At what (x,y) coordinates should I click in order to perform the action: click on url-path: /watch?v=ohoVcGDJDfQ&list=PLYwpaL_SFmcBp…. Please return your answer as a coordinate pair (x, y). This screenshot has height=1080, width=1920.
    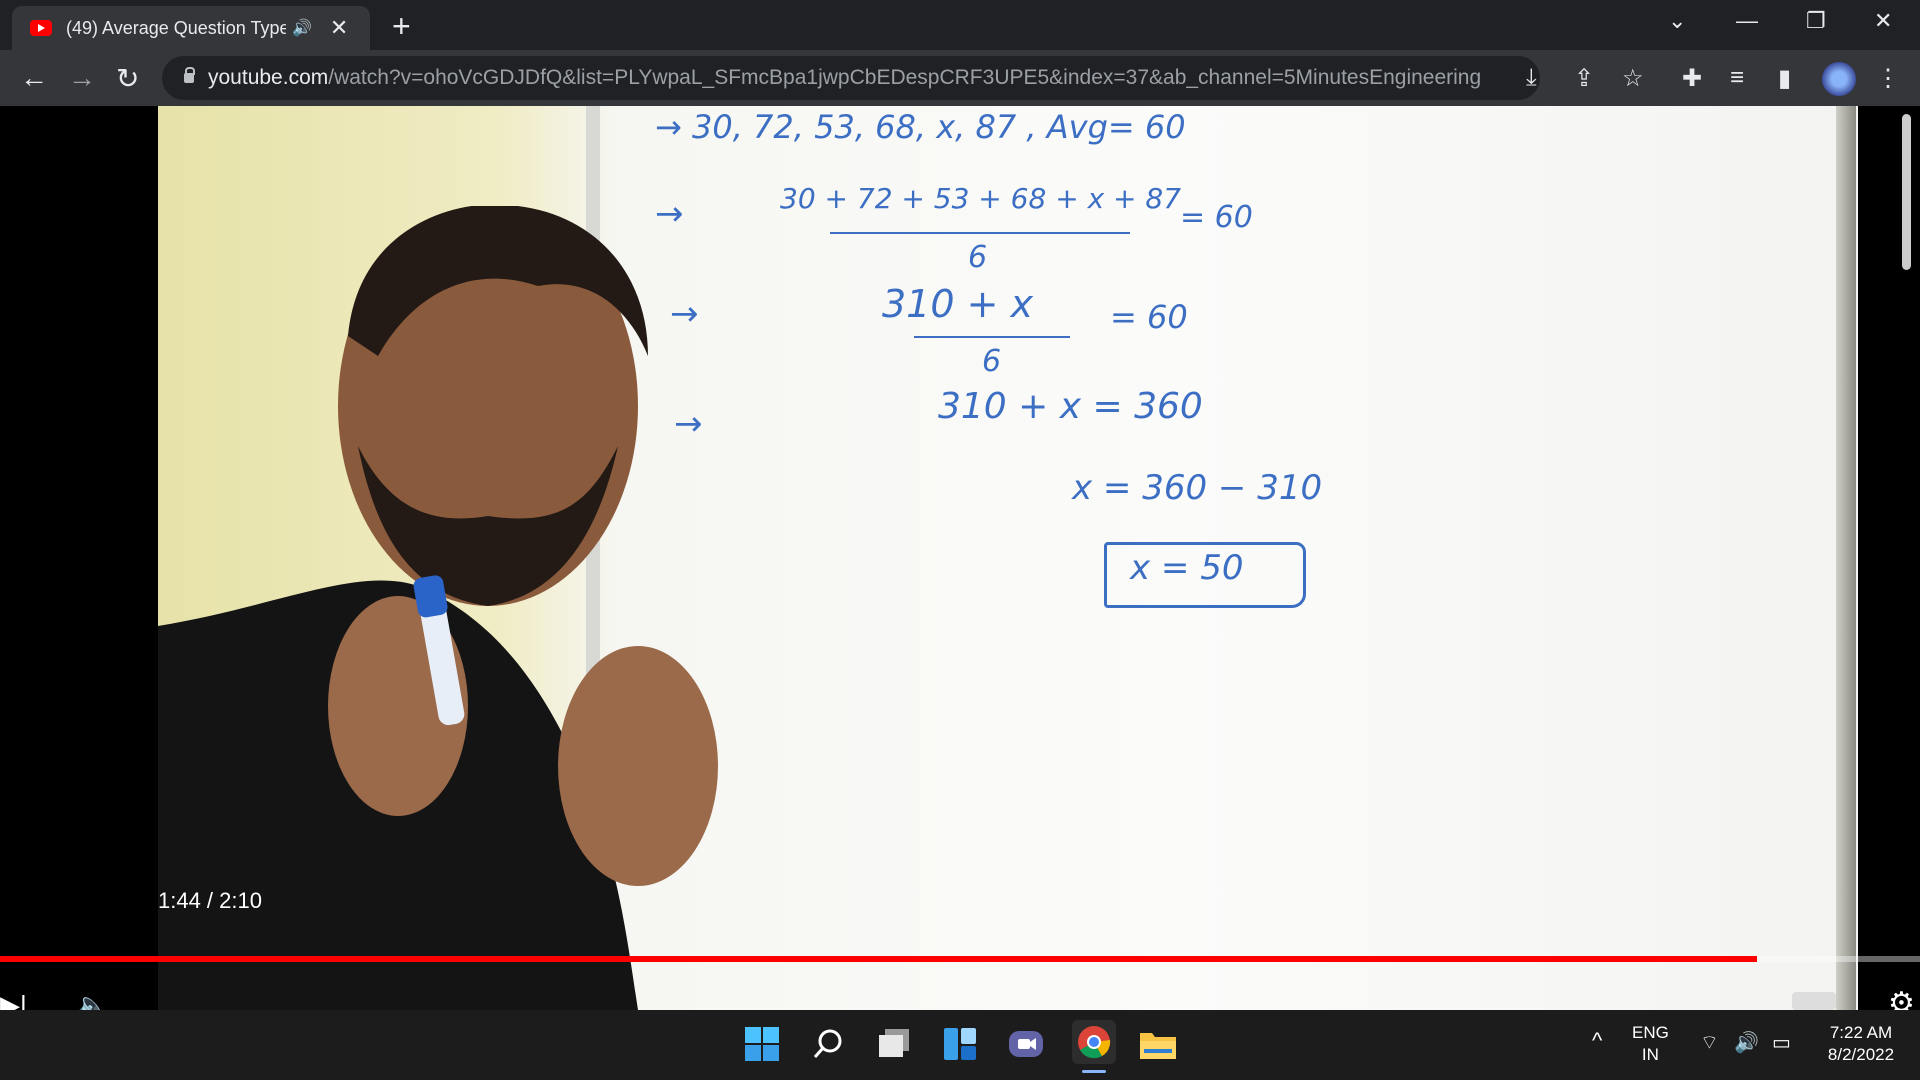
    Looking at the image, I should click on (905, 77).